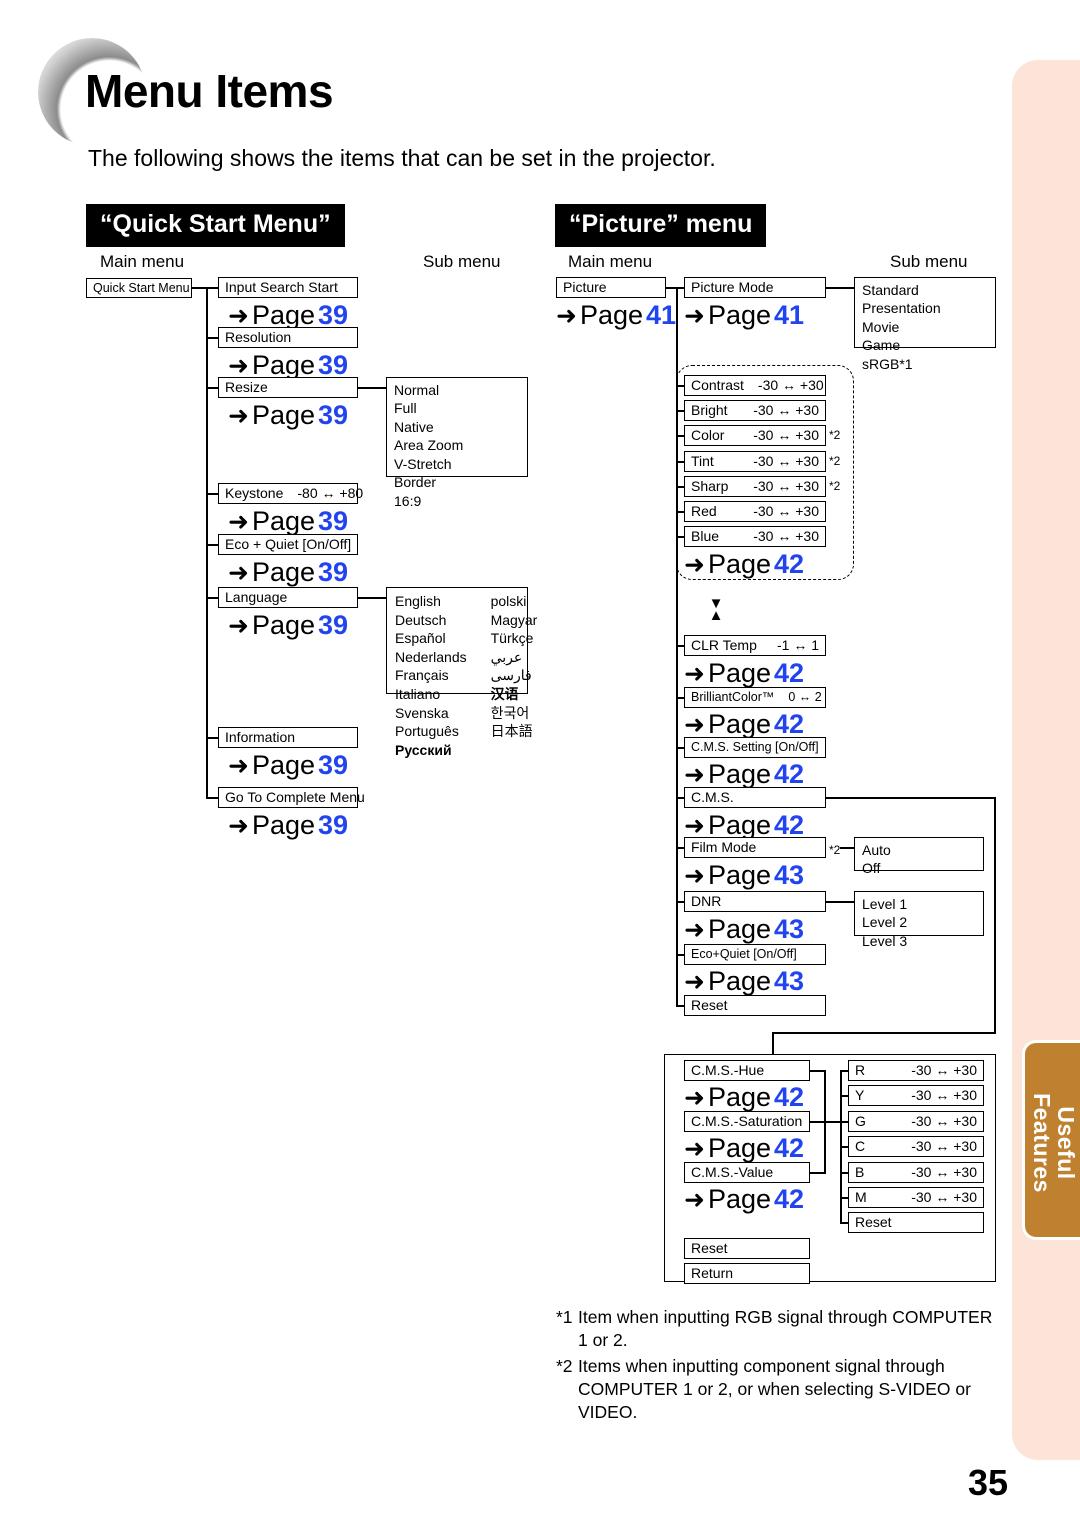  What do you see at coordinates (744, 875) in the screenshot?
I see `pageref-film-mode: ➜ Page 43` at bounding box center [744, 875].